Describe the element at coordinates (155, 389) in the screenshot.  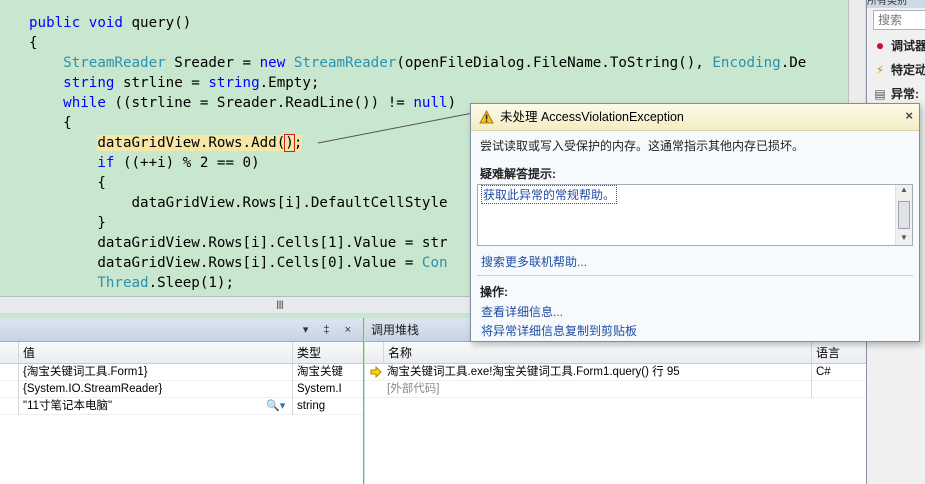
I see `cell-value: {System.IO.StreamReader}` at that location.